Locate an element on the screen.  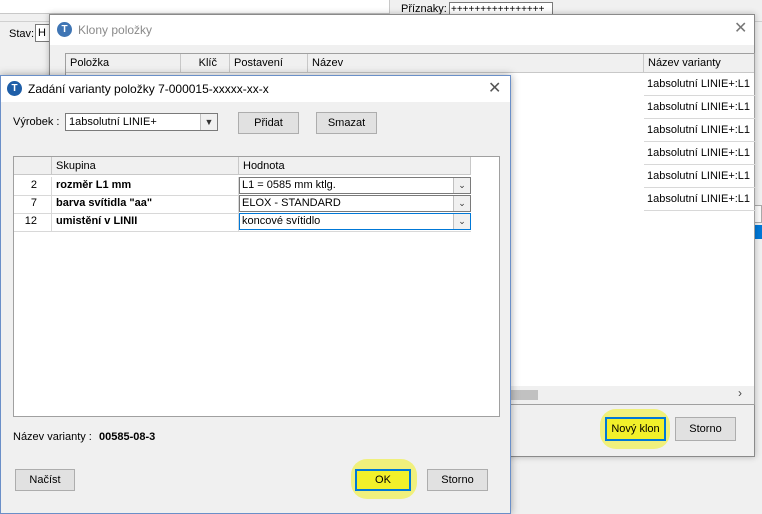
dialog-storno-button: Storno is located at coordinates (457, 480).